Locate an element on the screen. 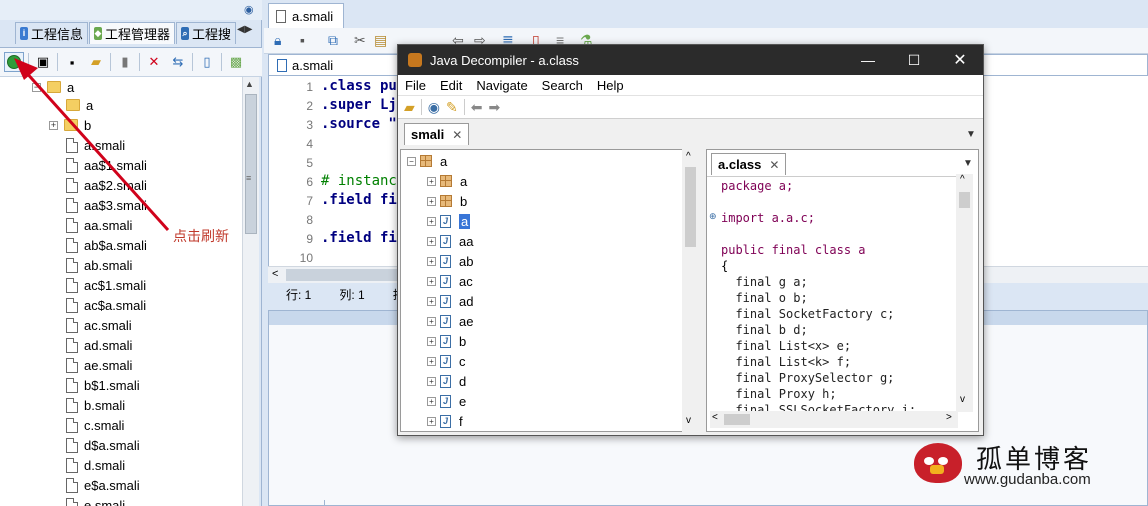 This screenshot has width=1148, height=506. tree-file-item: aa$3.smali is located at coordinates (106, 205).